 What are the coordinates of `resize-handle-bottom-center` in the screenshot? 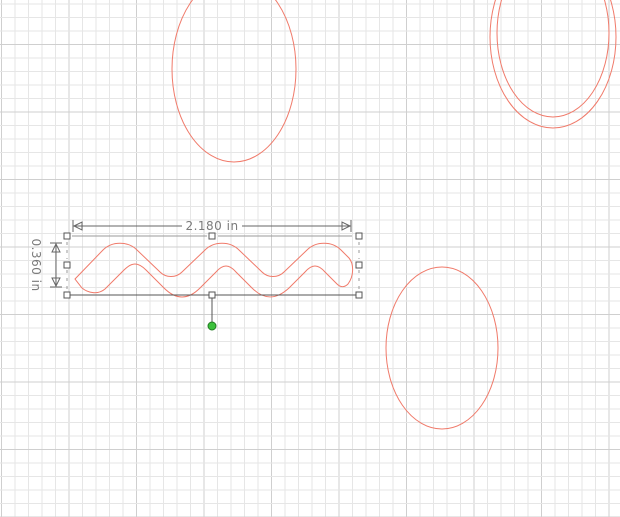 It's located at (212, 295).